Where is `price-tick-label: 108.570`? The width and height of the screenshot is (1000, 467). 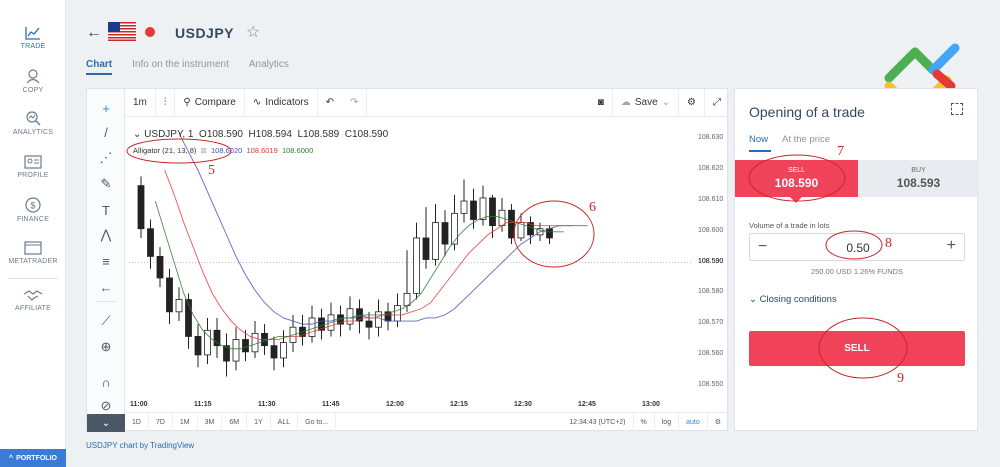
price-tick-label: 108.570 is located at coordinates (711, 323).